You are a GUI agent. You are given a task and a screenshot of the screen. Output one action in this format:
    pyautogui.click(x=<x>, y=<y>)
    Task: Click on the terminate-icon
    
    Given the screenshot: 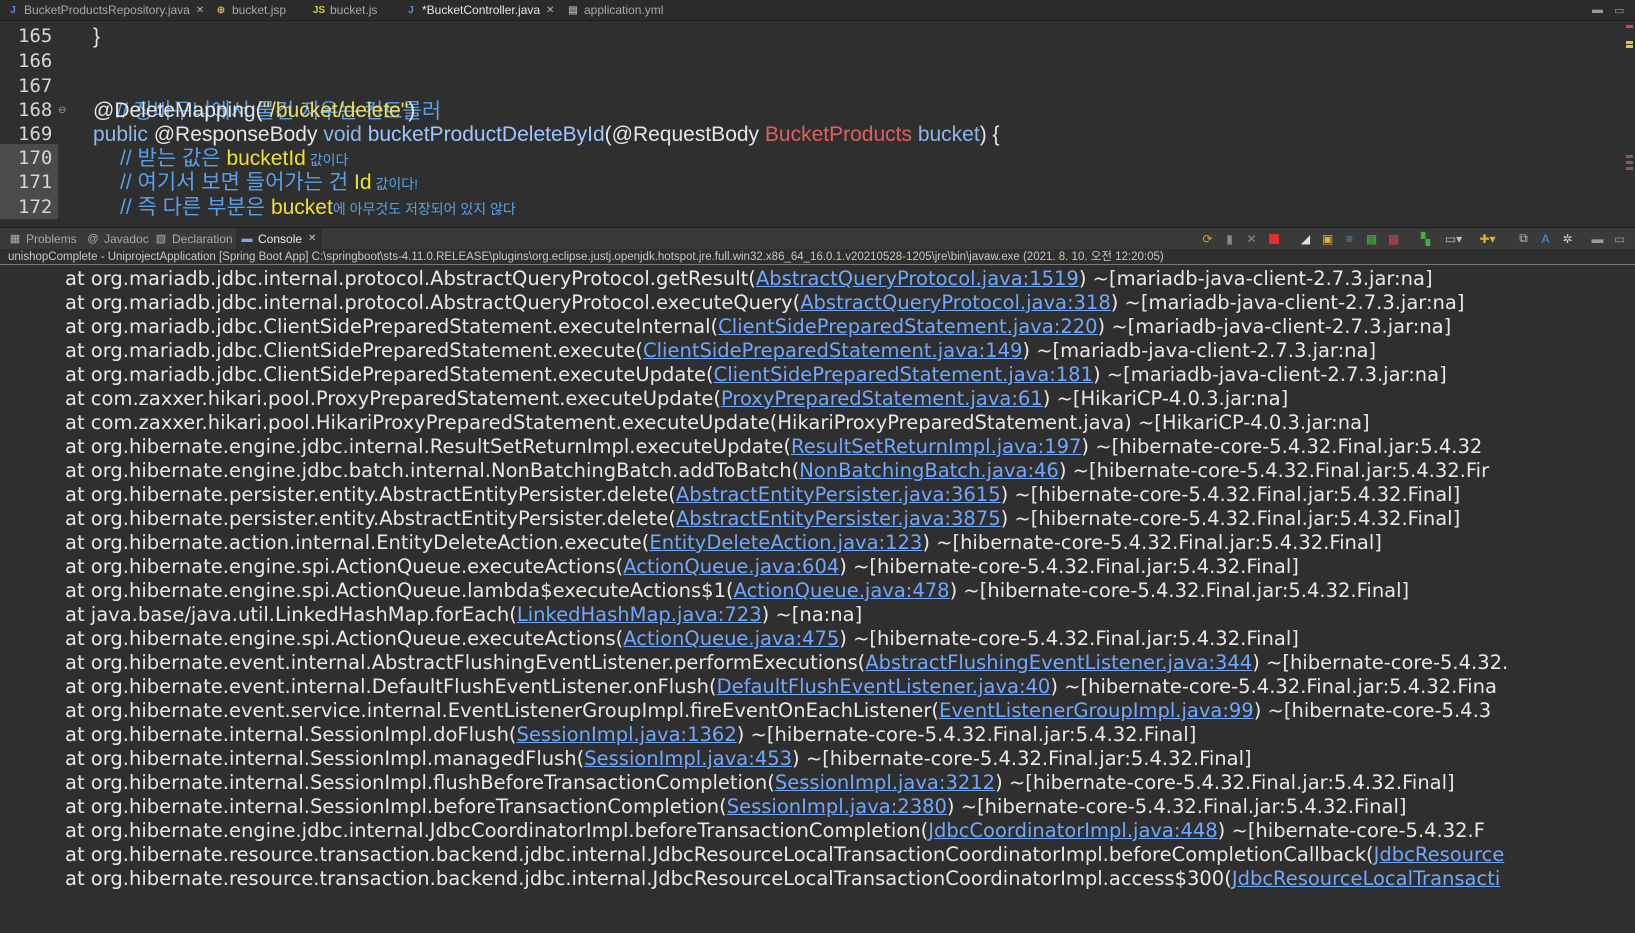 What is the action you would take?
    pyautogui.click(x=1273, y=238)
    